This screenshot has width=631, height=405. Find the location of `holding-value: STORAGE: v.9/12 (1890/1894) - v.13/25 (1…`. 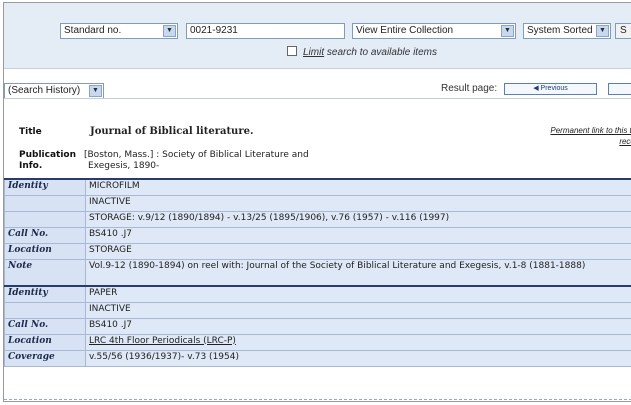

holding-value: STORAGE: v.9/12 (1890/1894) - v.13/25 (1… is located at coordinates (358, 219).